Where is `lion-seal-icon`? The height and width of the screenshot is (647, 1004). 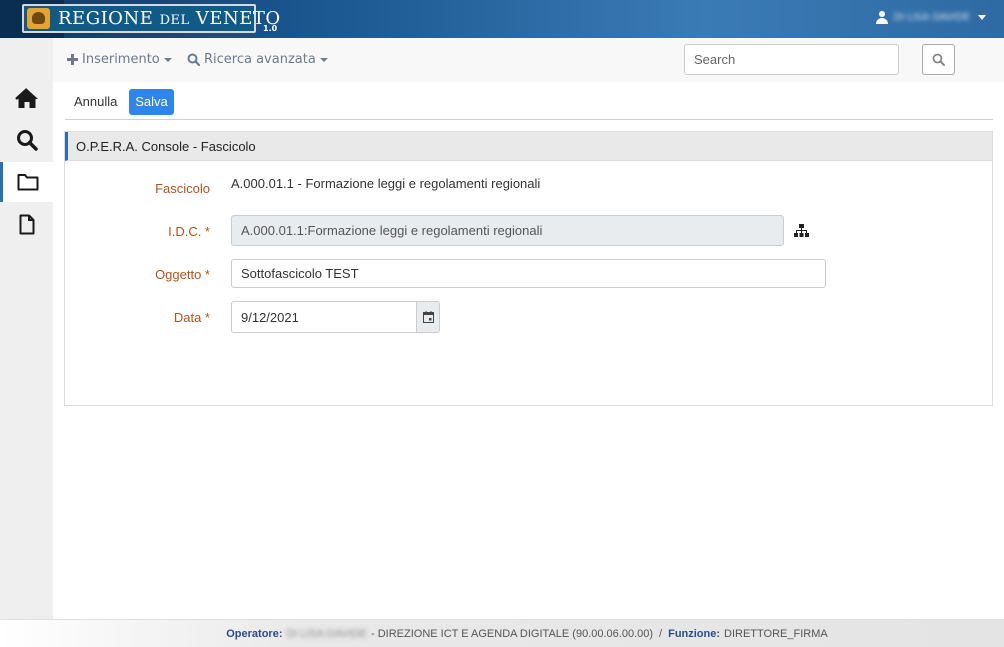 lion-seal-icon is located at coordinates (38, 18).